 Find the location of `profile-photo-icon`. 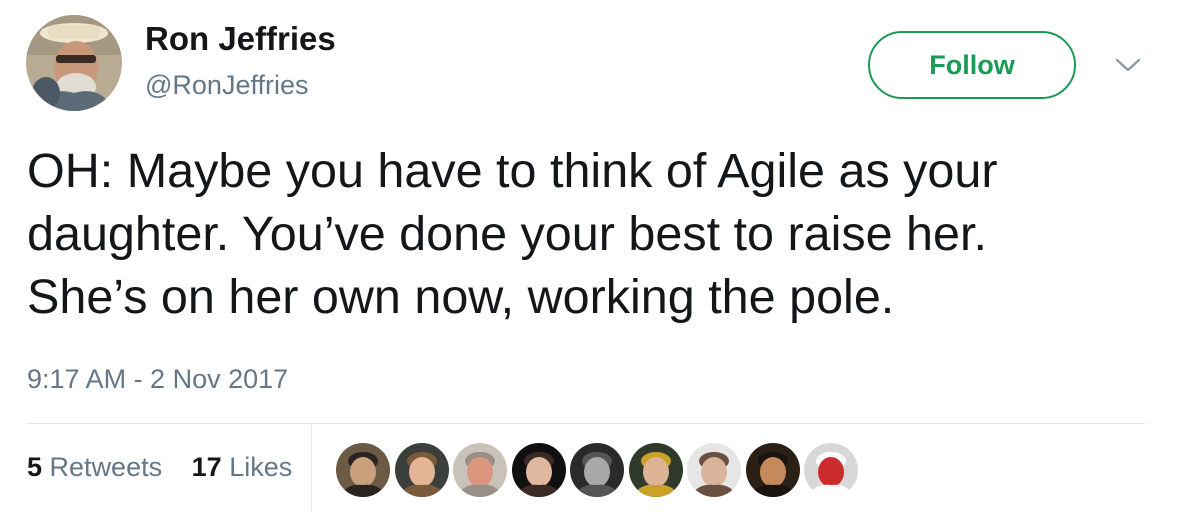

profile-photo-icon is located at coordinates (74, 63).